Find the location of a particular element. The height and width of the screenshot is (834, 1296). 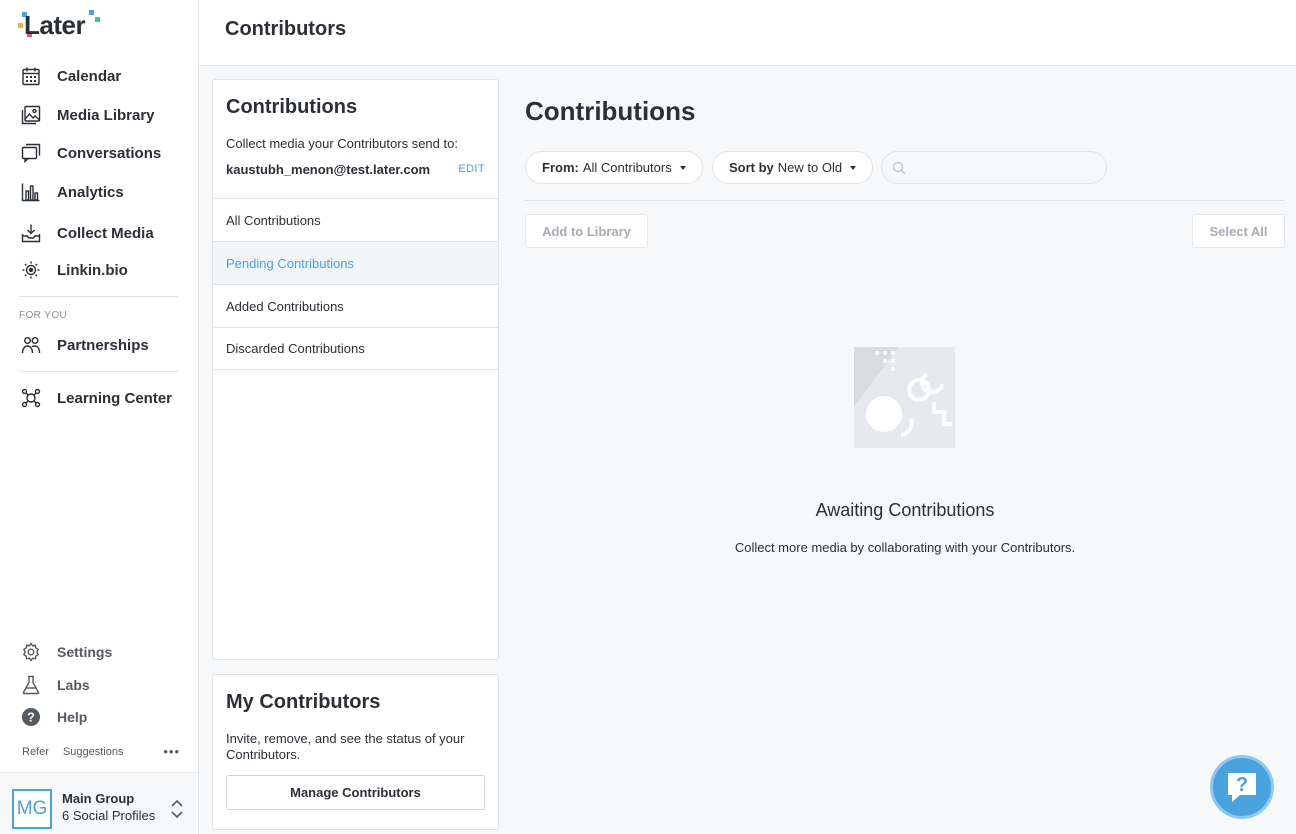

sidebar-item-calendar: Calendar is located at coordinates (71, 76).